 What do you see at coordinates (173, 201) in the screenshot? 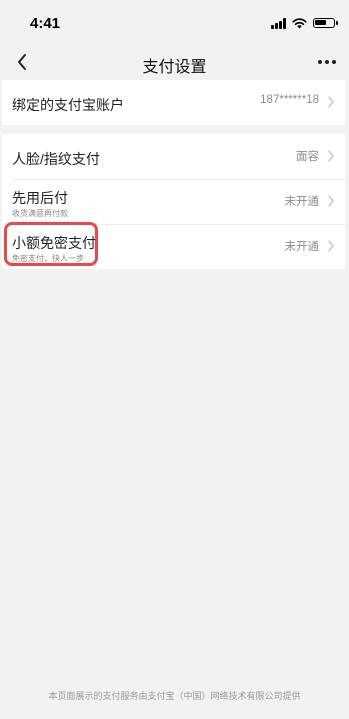
I see `pay-later-row: 先用后付 收货满意再付款 未开通` at bounding box center [173, 201].